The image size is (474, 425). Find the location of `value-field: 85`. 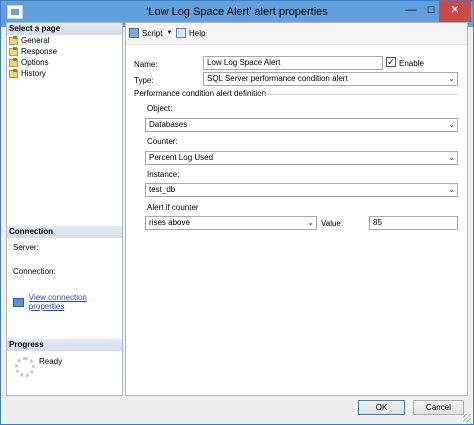

value-field: 85 is located at coordinates (413, 223).